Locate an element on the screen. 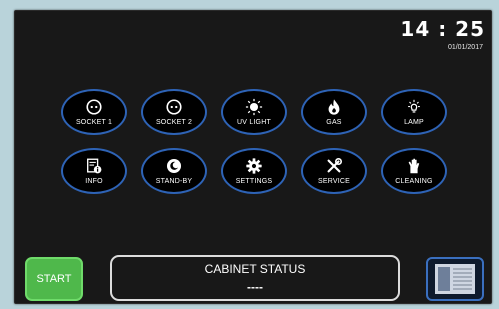  cabinet-status-panel: CABINET STATUS ---- is located at coordinates (255, 278).